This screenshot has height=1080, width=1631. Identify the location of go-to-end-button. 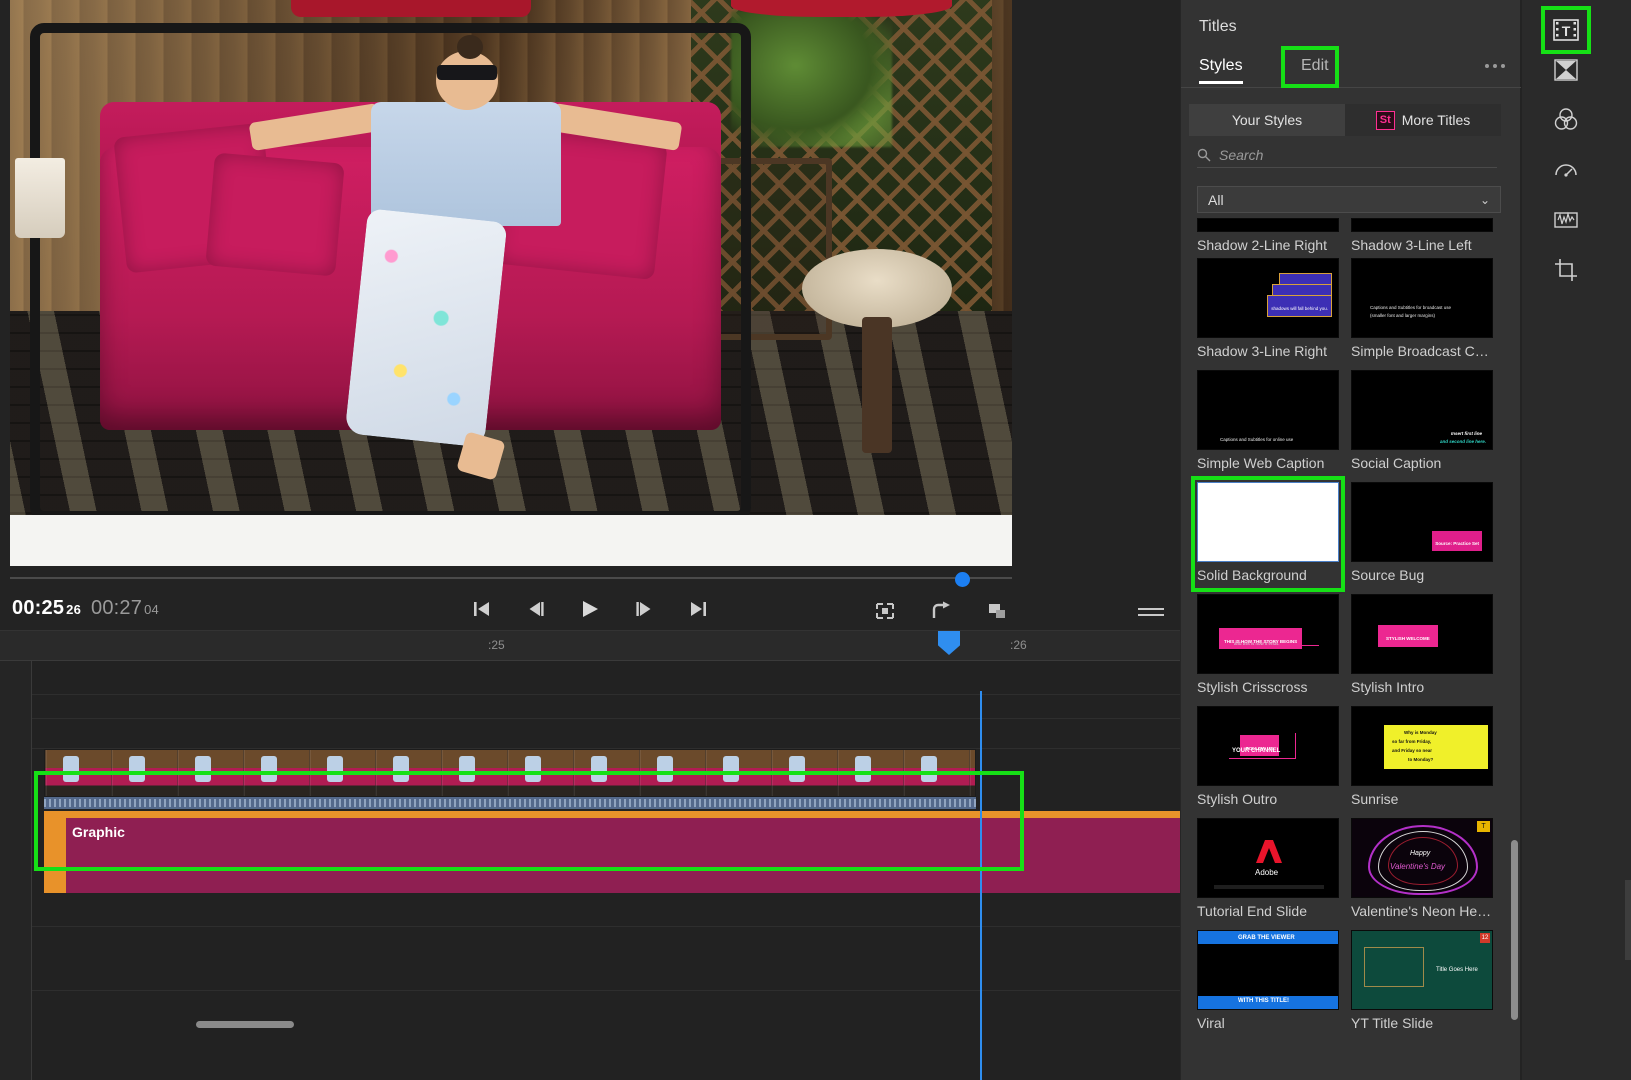
(698, 609).